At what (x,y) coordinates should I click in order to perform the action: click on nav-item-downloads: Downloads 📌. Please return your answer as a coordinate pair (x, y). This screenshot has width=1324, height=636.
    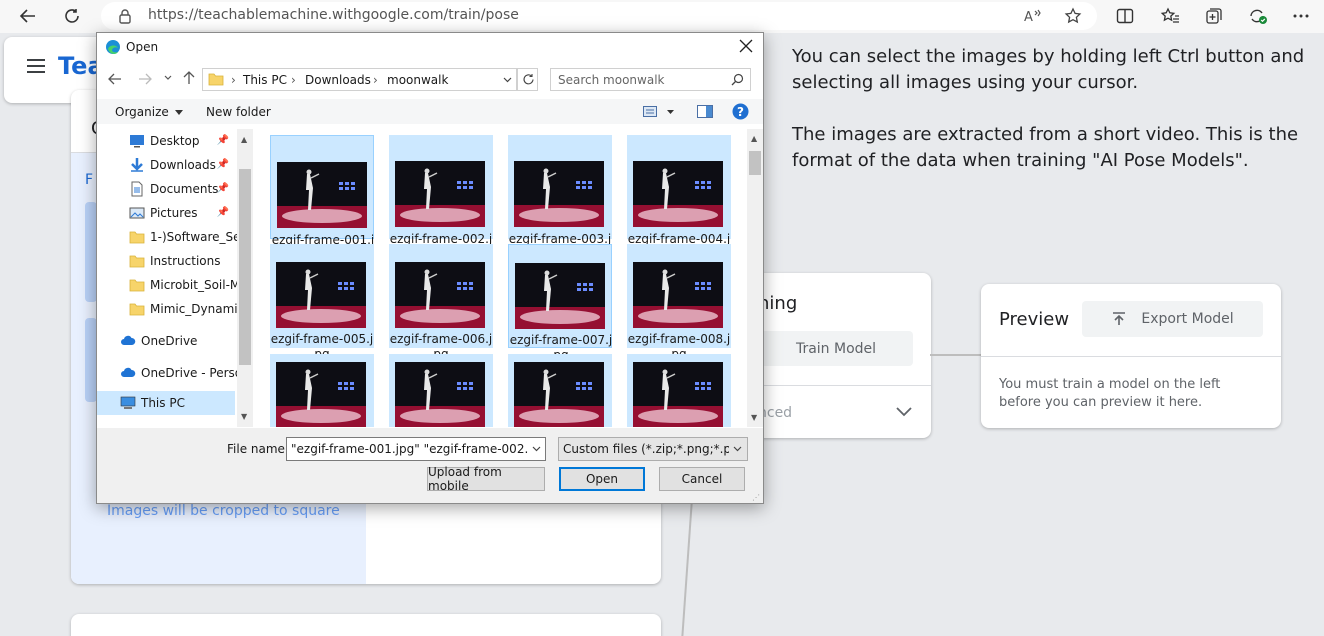
    Looking at the image, I should click on (167, 165).